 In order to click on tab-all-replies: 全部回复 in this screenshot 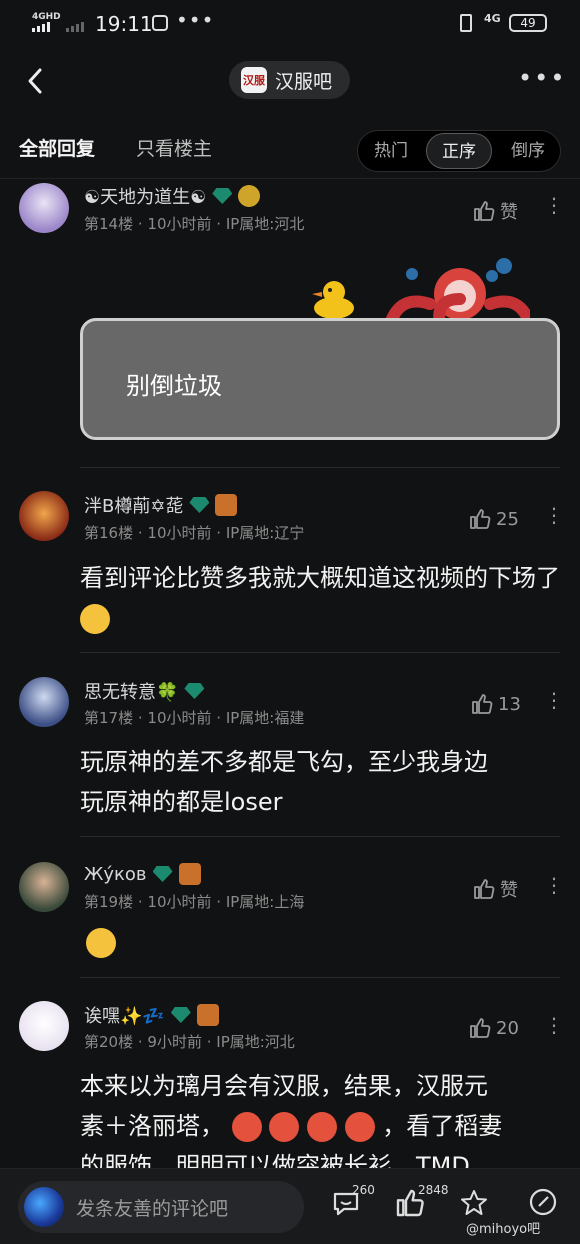, I will do `click(57, 147)`.